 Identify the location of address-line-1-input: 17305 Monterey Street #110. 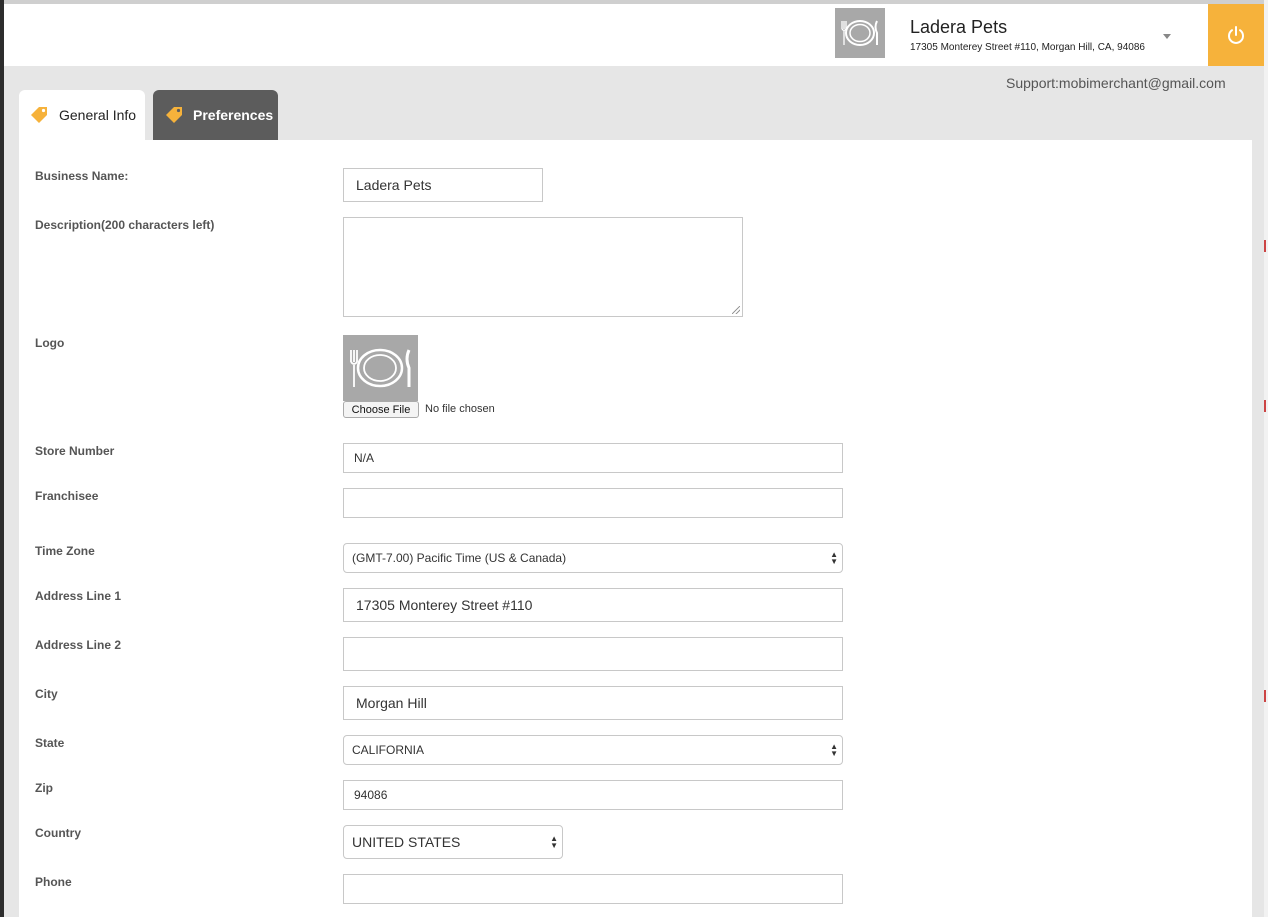
(593, 605).